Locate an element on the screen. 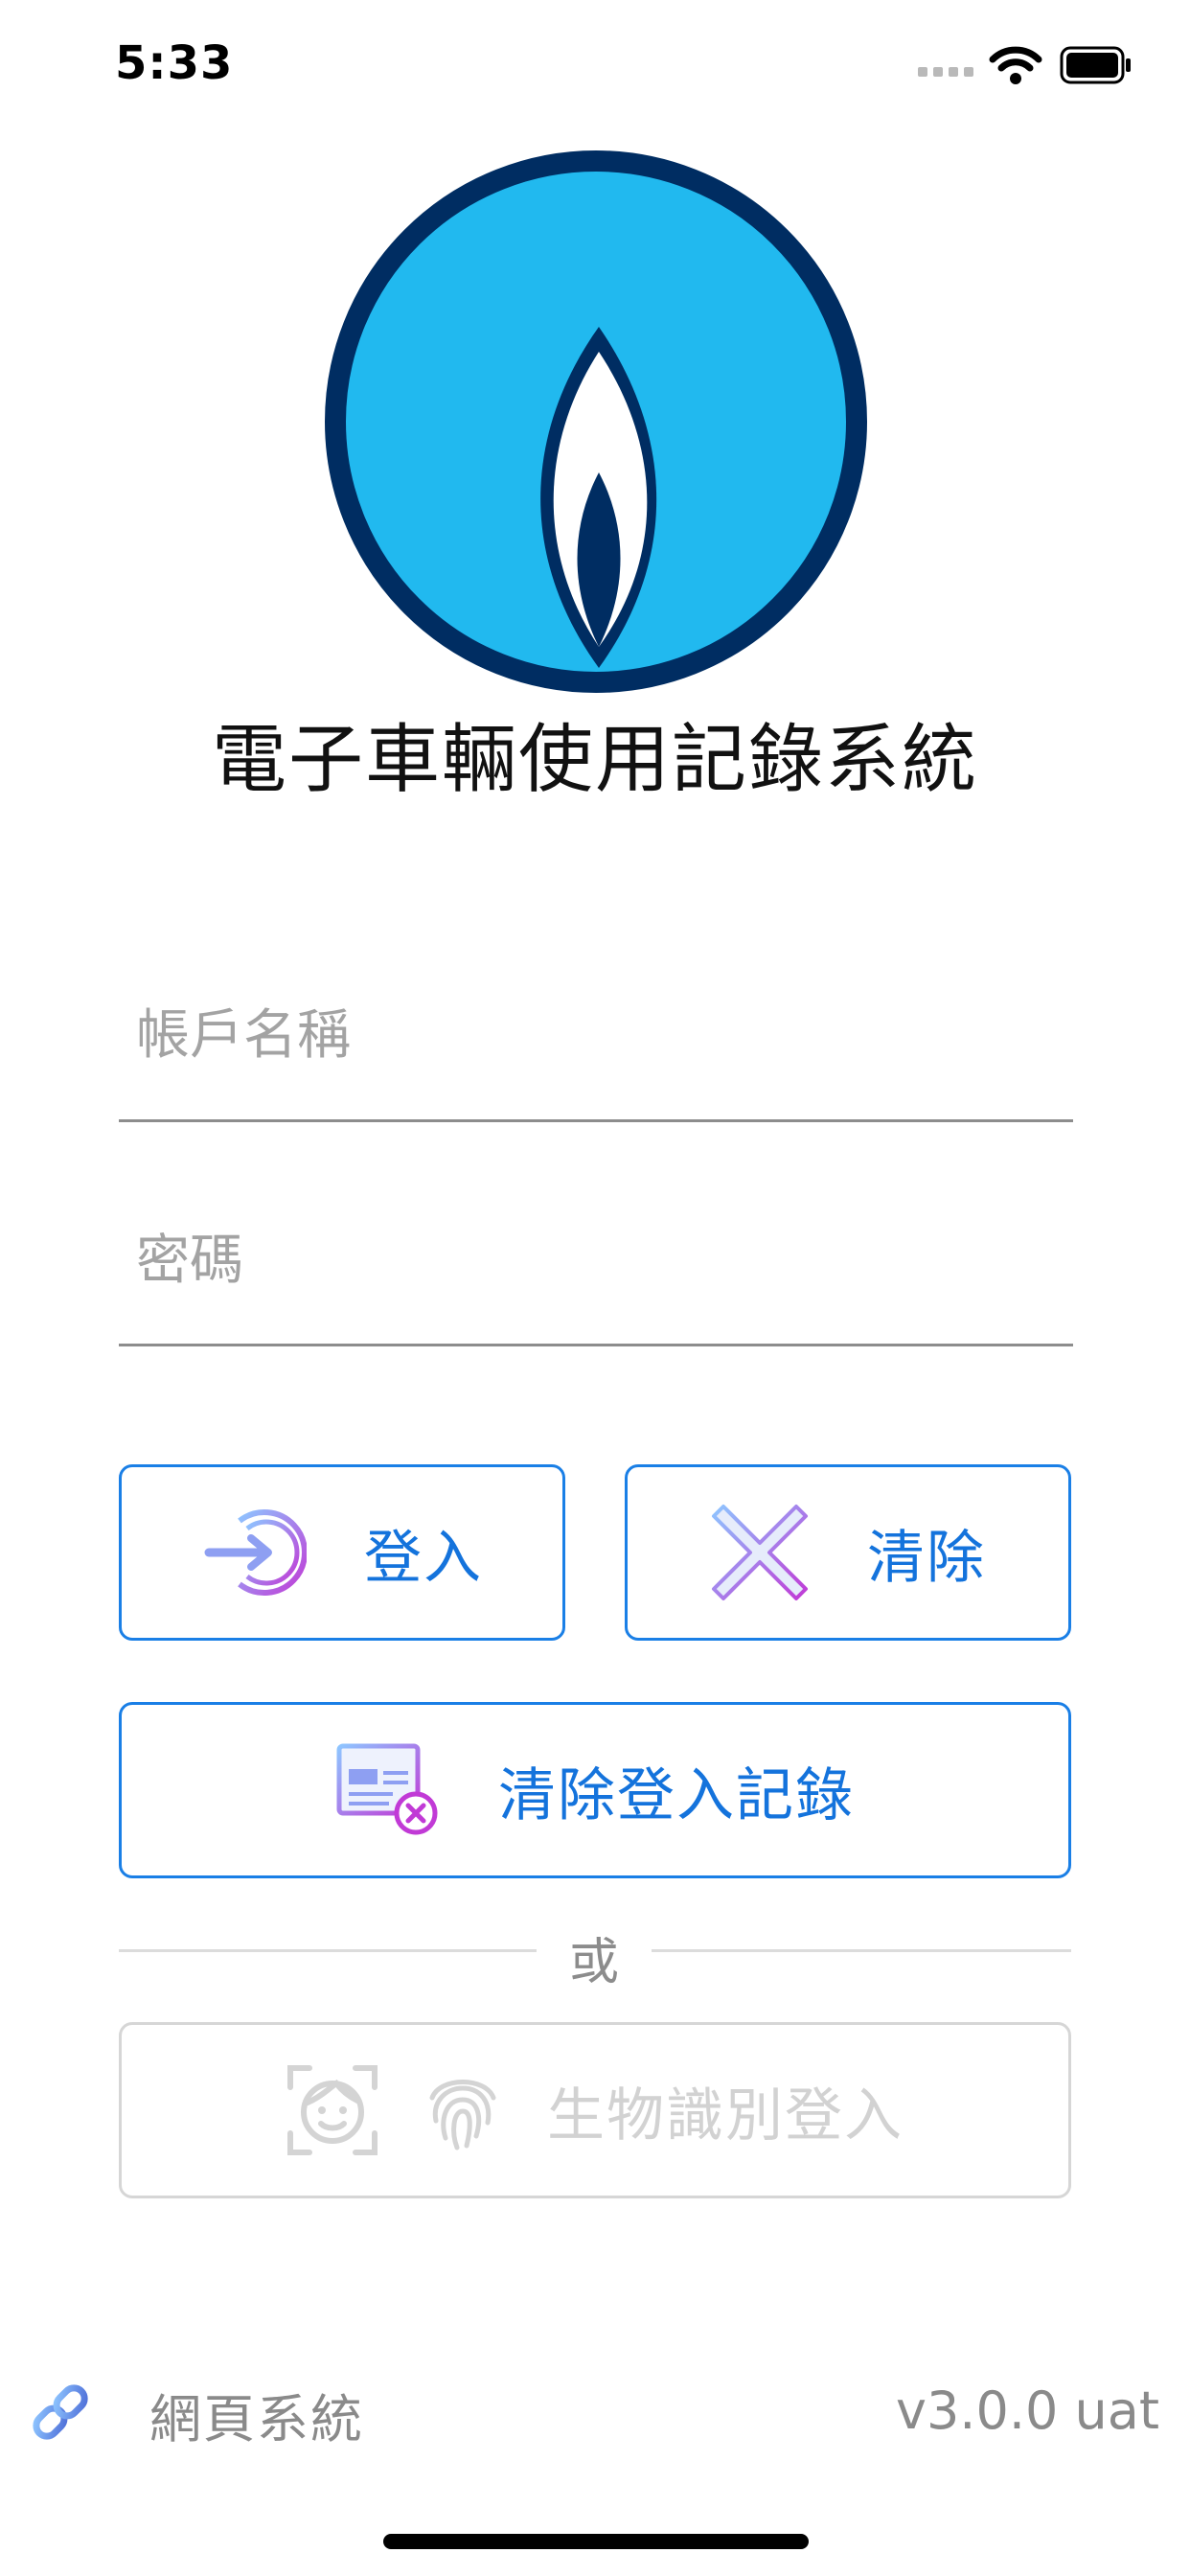  link-icon is located at coordinates (60, 2412).